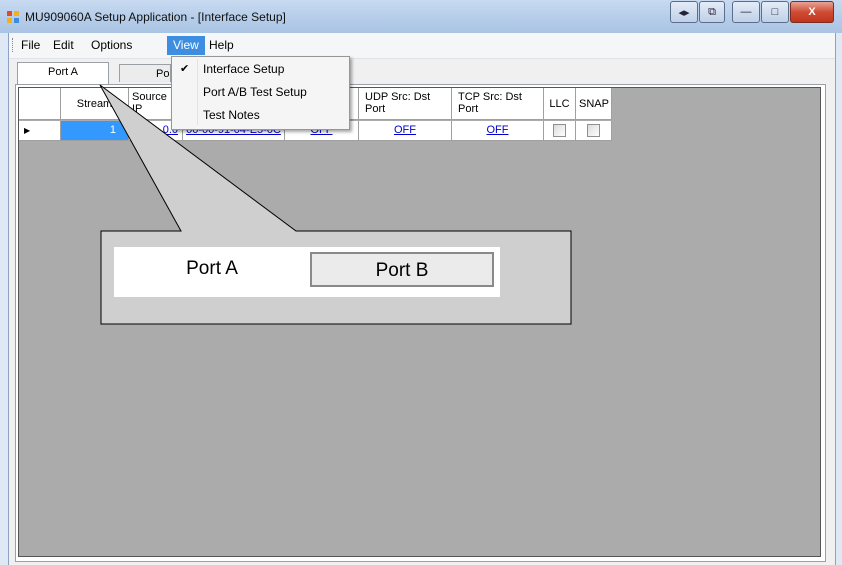  Describe the element at coordinates (145, 73) in the screenshot. I see `tab-port-b: Por` at that location.